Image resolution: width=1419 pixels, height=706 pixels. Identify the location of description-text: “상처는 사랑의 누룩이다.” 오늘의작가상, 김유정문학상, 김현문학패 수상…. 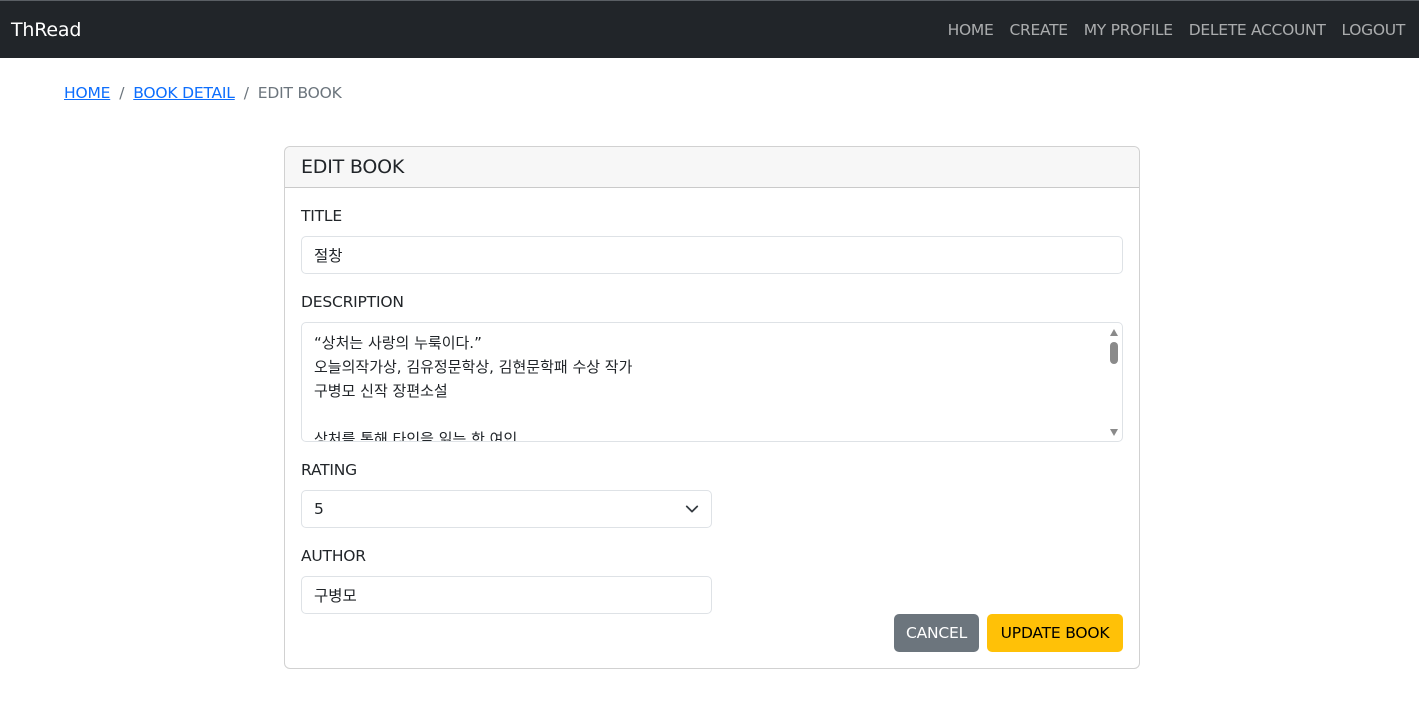
(473, 388).